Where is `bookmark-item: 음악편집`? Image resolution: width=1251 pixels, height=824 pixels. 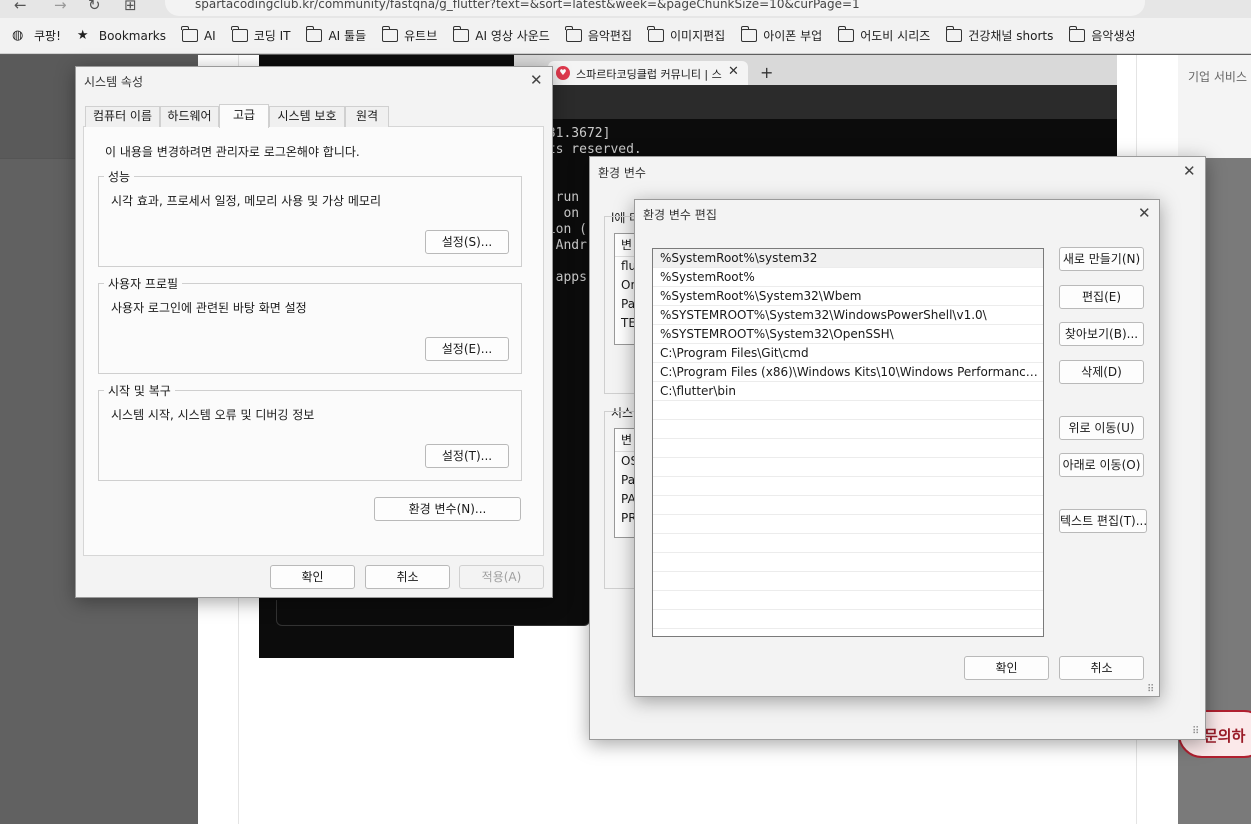
bookmark-item: 음악편집 is located at coordinates (598, 35).